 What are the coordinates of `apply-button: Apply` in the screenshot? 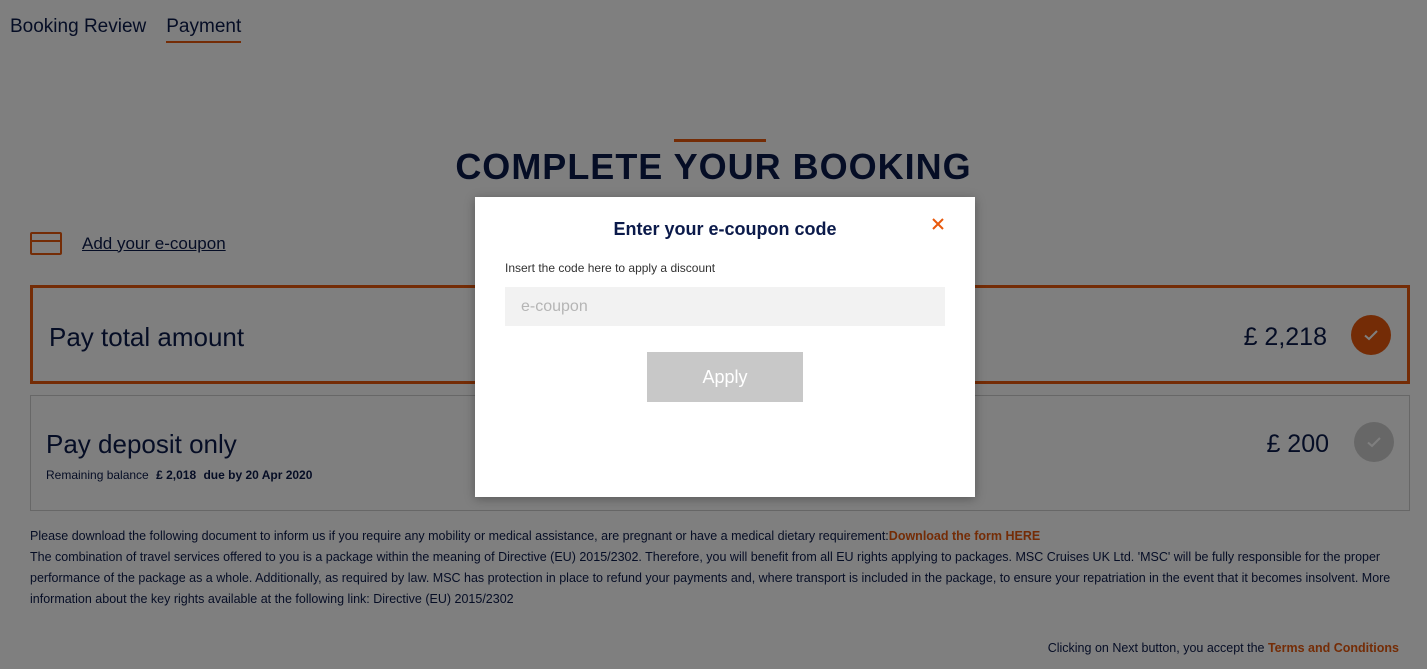 It's located at (725, 377).